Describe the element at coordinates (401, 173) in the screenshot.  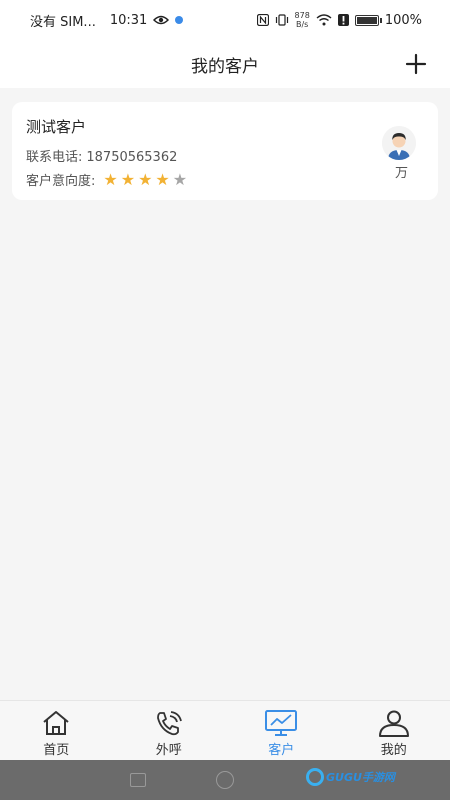
I see `customer-owner: 万` at that location.